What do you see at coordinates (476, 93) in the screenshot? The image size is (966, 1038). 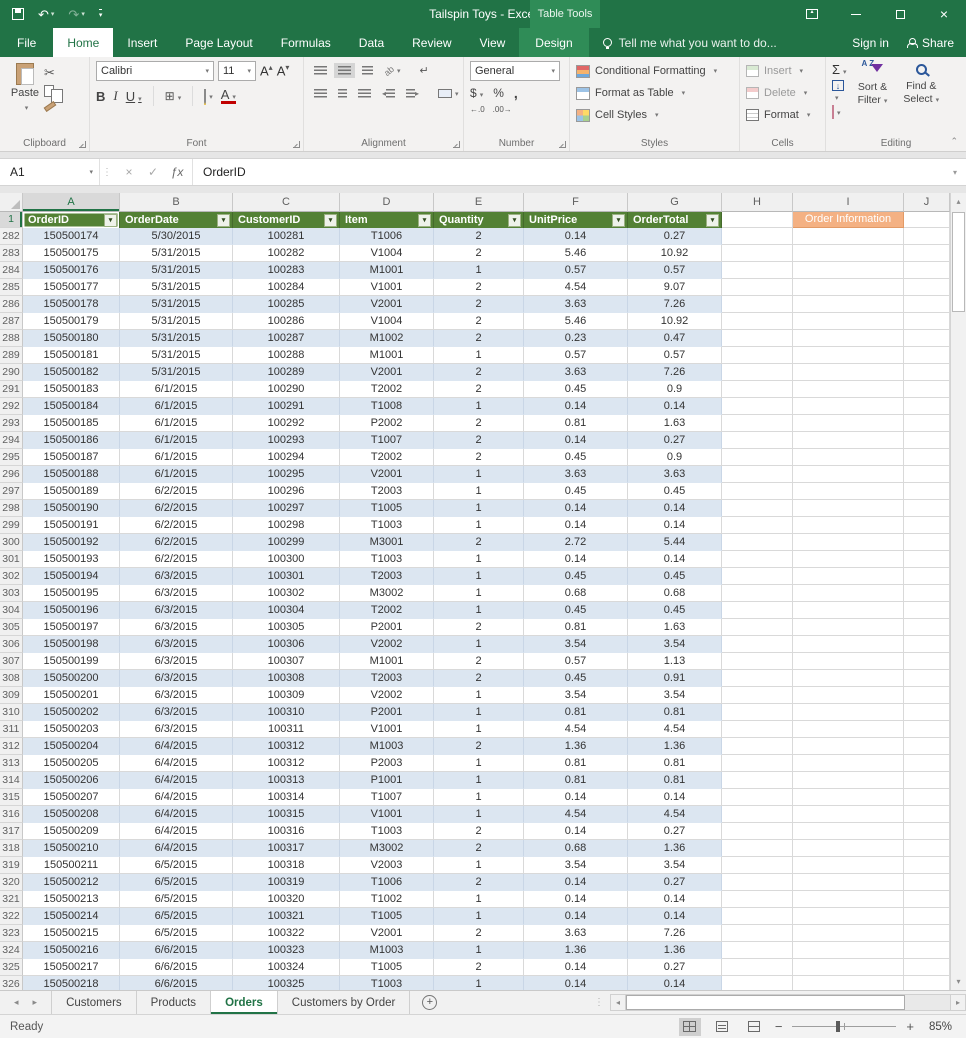 I see `accounting-format-button: $` at bounding box center [476, 93].